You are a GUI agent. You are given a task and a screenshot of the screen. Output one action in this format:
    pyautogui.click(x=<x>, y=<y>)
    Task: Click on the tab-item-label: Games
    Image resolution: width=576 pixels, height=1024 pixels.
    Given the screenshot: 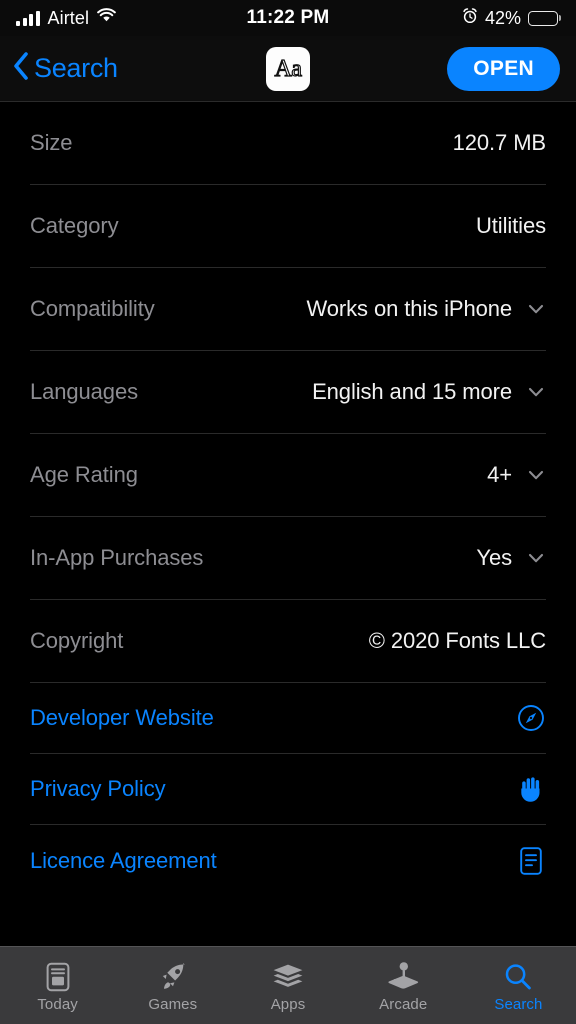 What is the action you would take?
    pyautogui.click(x=173, y=1004)
    